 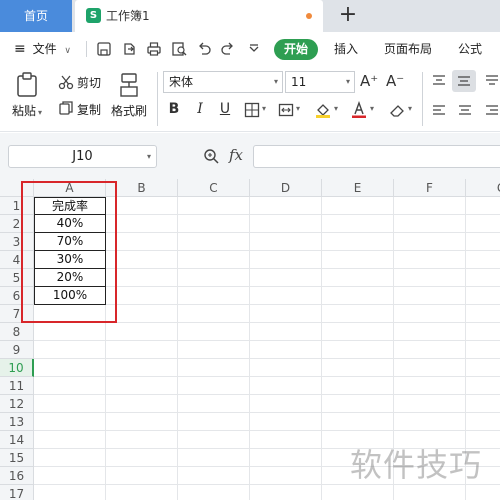 What do you see at coordinates (17, 368) in the screenshot?
I see `row-header-10: 10` at bounding box center [17, 368].